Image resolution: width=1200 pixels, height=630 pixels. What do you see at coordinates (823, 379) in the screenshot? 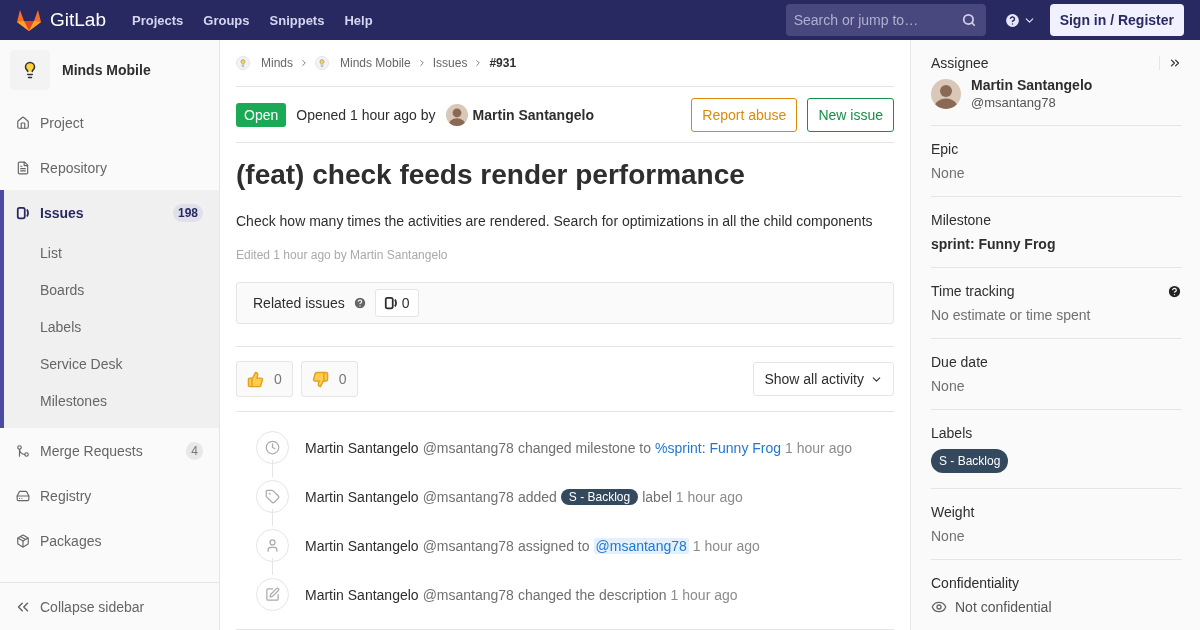
I see `activity-filter-dropdown: Show all activity` at bounding box center [823, 379].